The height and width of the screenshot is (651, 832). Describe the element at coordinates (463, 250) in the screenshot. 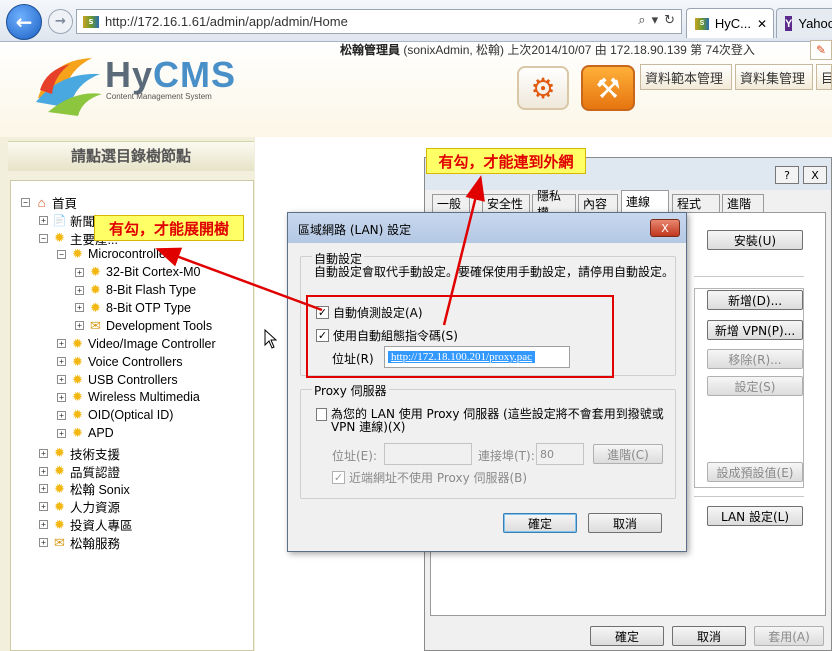

I see `arrow-to-network` at that location.